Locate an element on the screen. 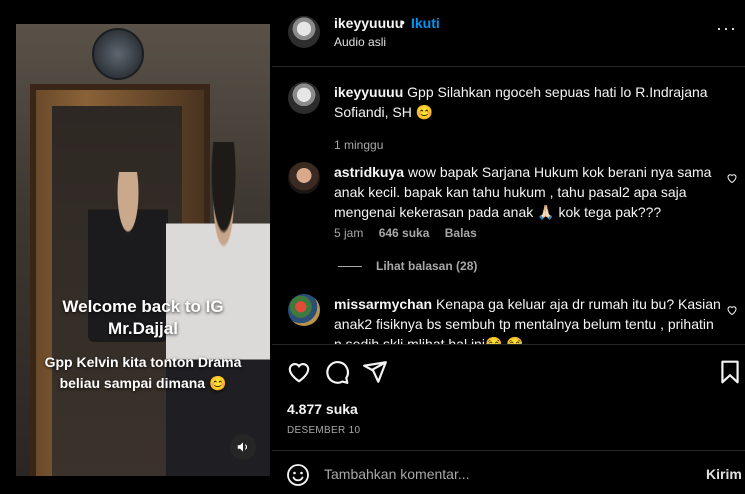  replies-divider is located at coordinates (350, 267).